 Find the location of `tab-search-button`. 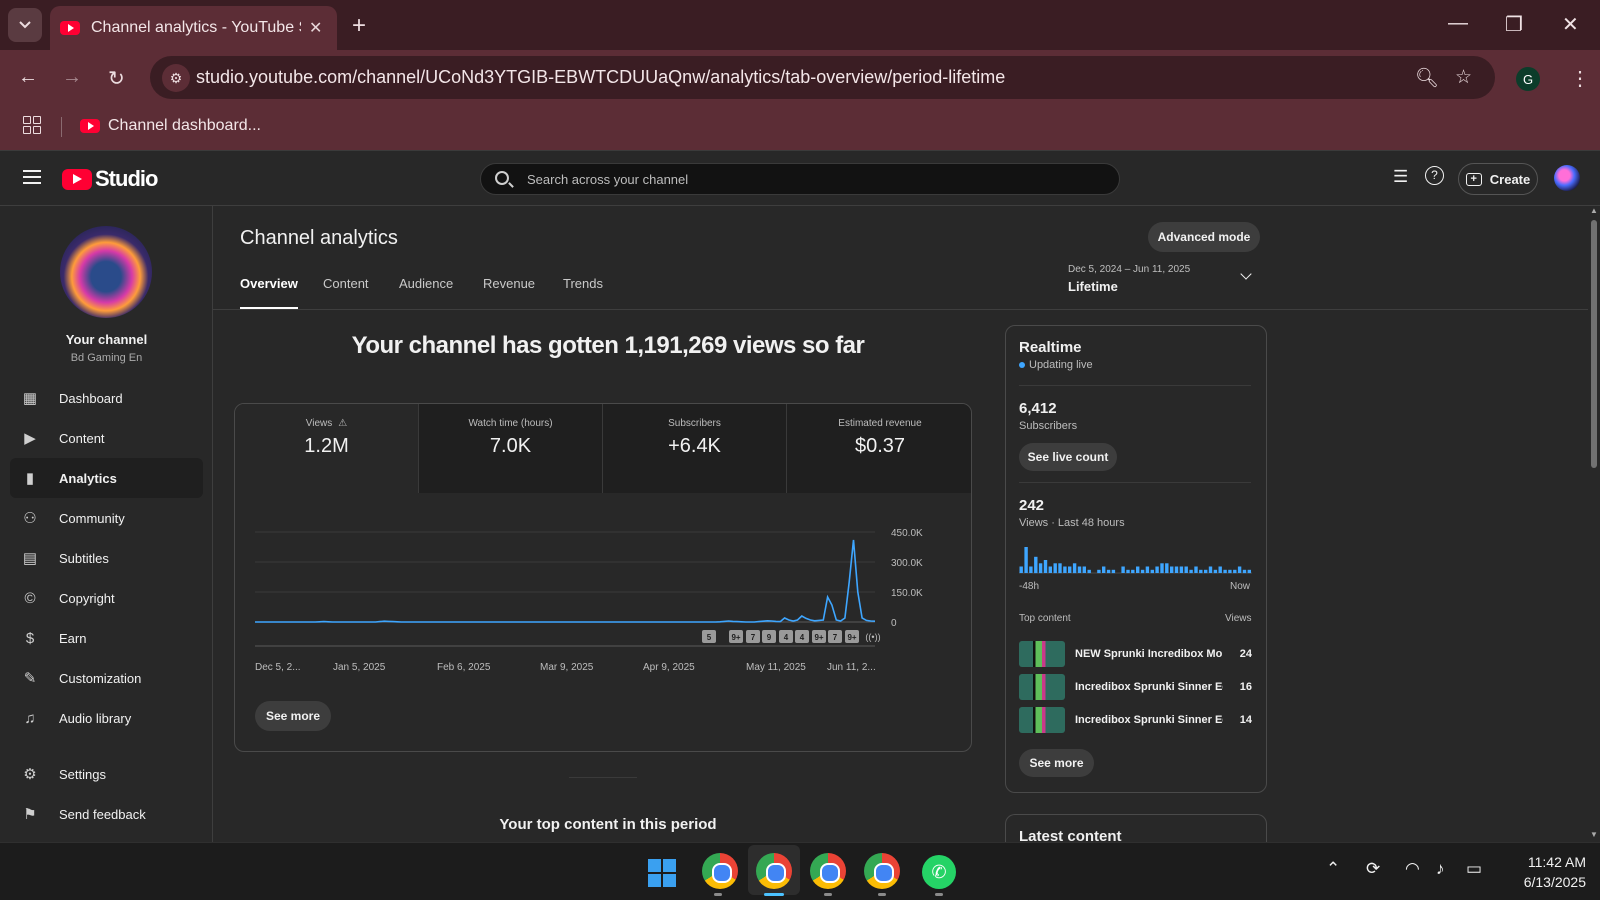

tab-search-button is located at coordinates (25, 25).